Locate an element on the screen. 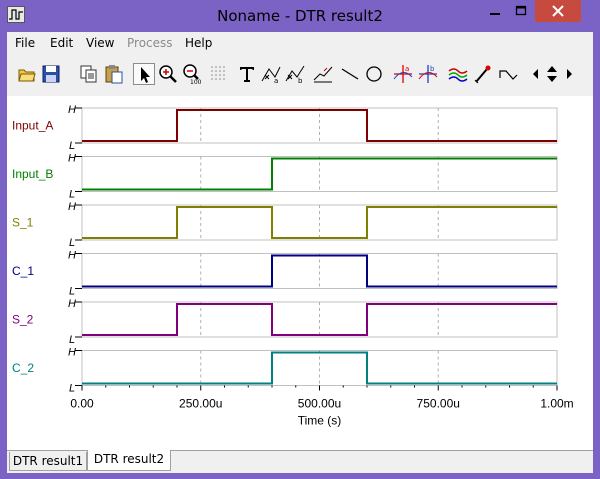  line-icon is located at coordinates (350, 74).